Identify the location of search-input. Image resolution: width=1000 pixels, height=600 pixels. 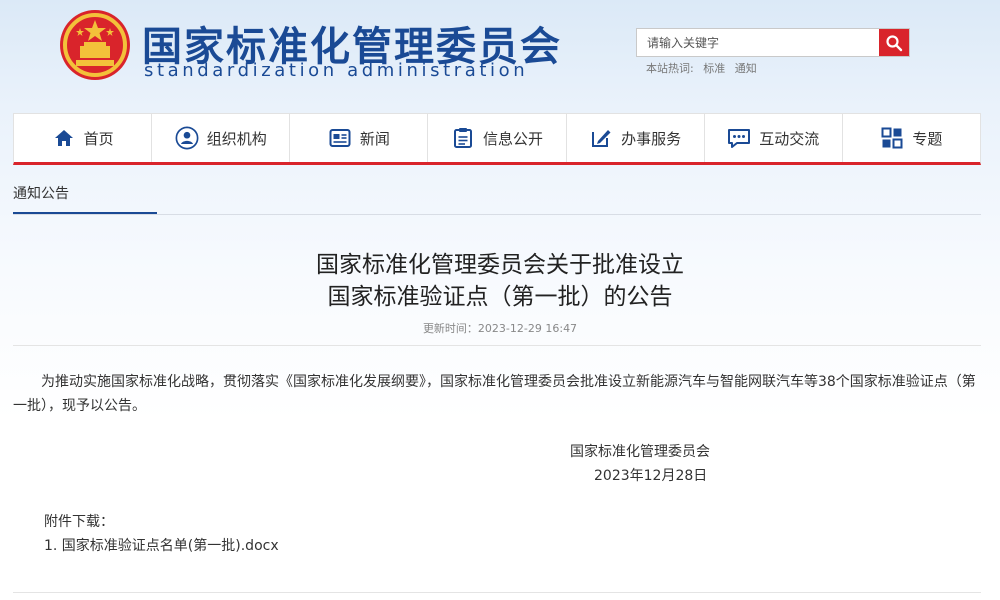
(758, 42).